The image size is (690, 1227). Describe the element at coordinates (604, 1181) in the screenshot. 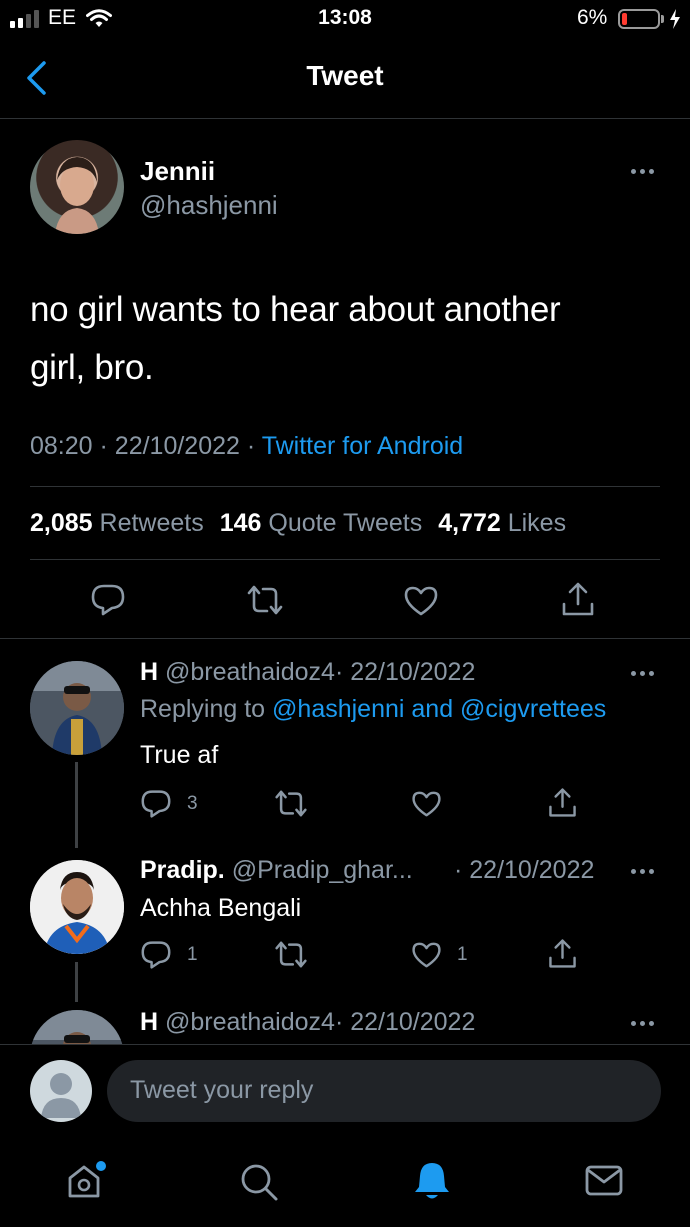

I see `messages-icon` at that location.